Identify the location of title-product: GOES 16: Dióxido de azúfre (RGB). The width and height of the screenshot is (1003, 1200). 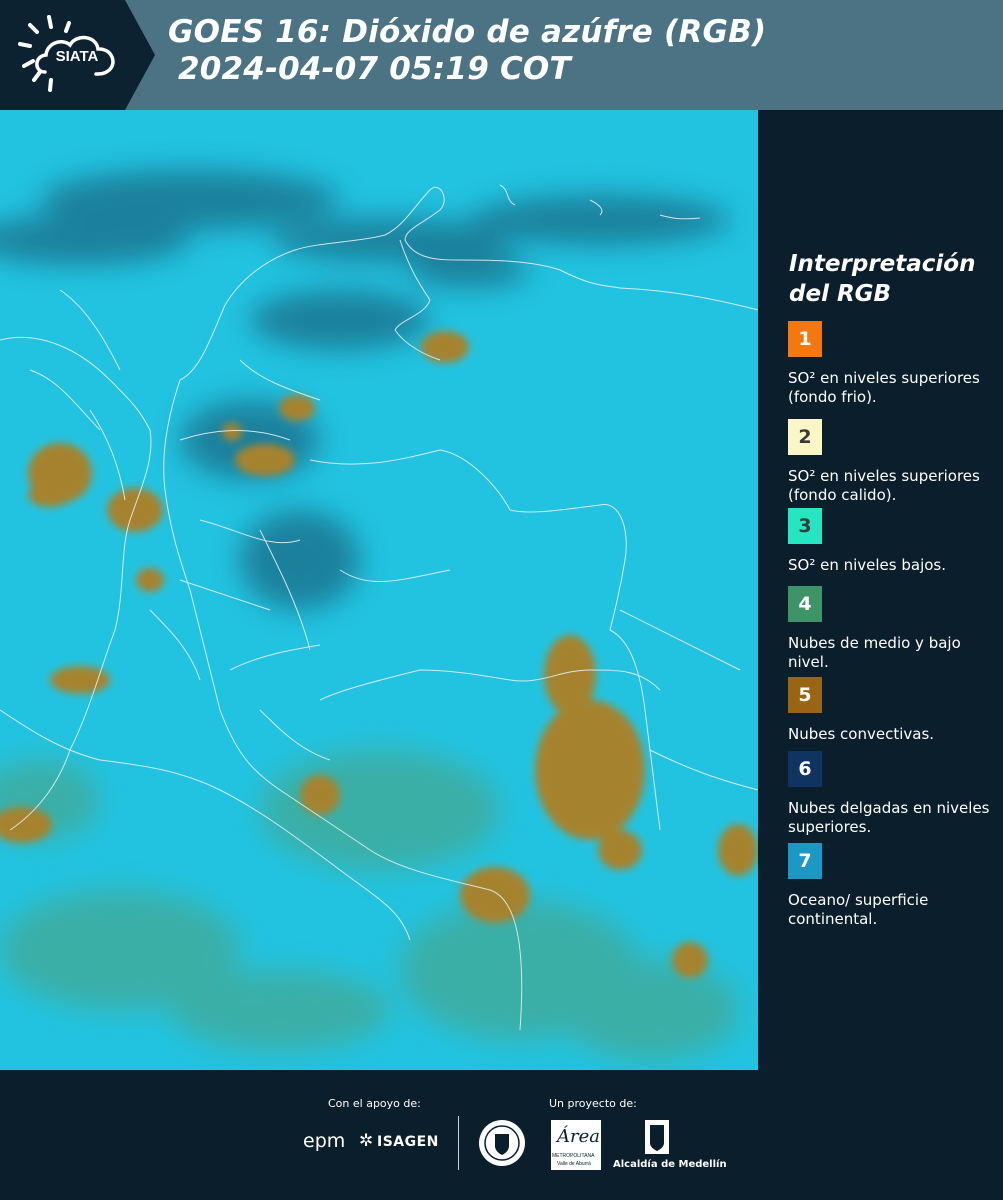
(467, 32).